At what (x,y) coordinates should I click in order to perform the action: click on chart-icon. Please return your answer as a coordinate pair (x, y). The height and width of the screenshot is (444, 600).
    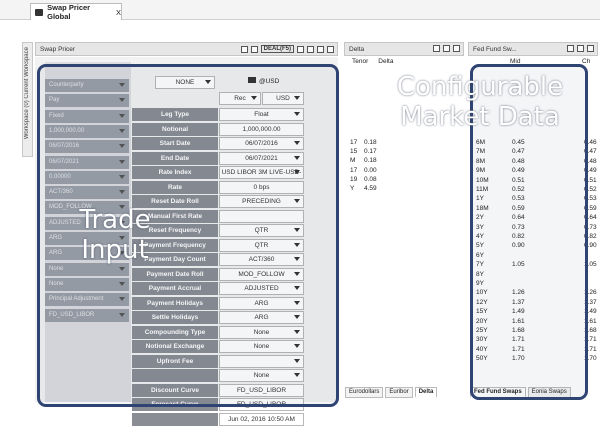
    Looking at the image, I should click on (310, 49).